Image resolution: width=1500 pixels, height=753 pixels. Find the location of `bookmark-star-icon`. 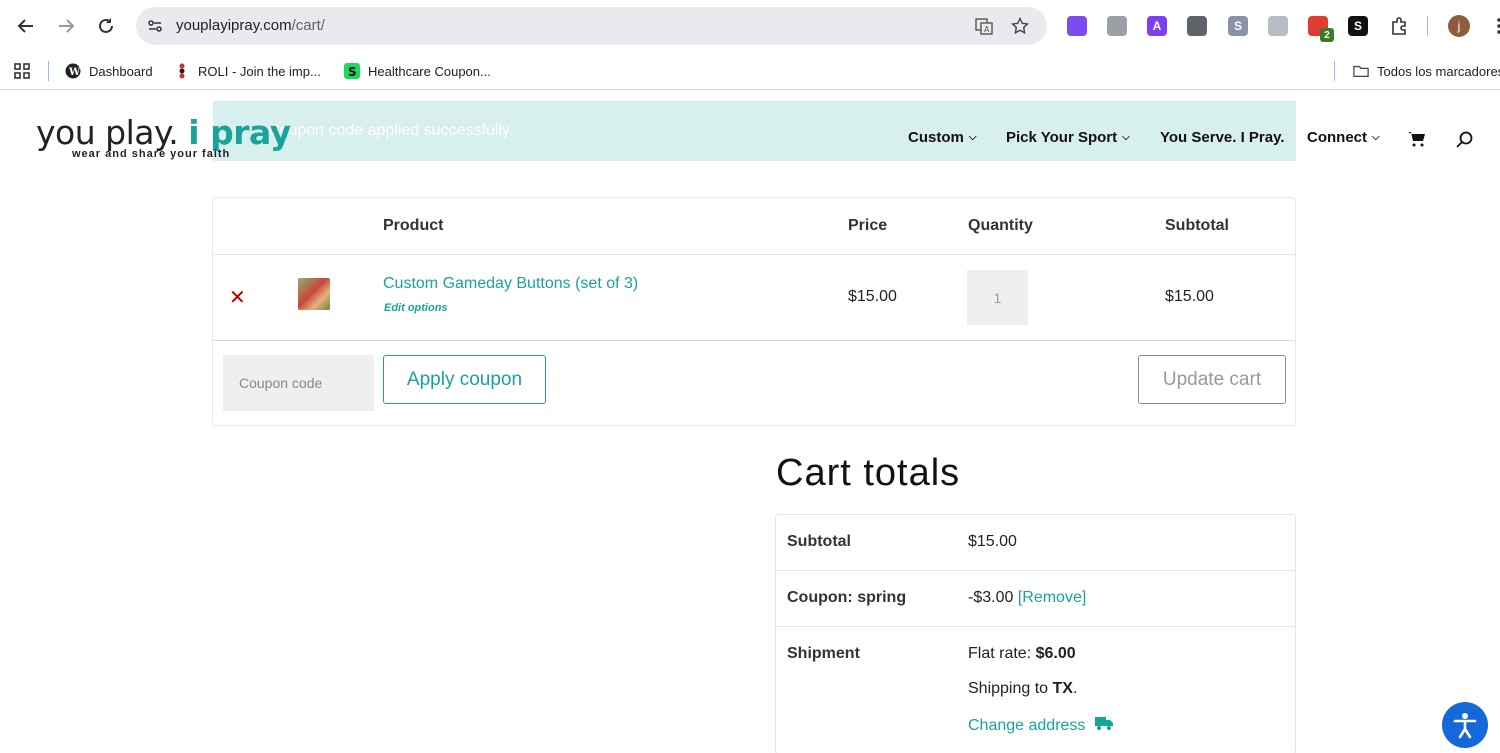

bookmark-star-icon is located at coordinates (1020, 26).